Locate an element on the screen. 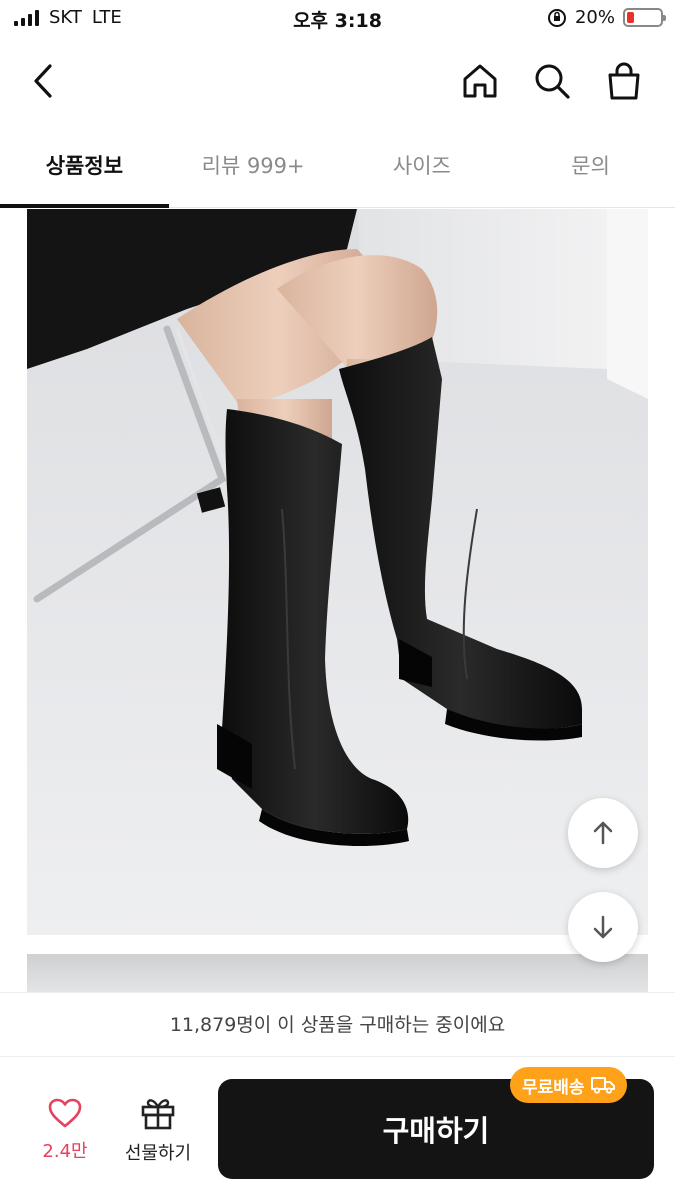 This screenshot has height=1200, width=675. tab-reviews: 리뷰 999+ is located at coordinates (253, 166).